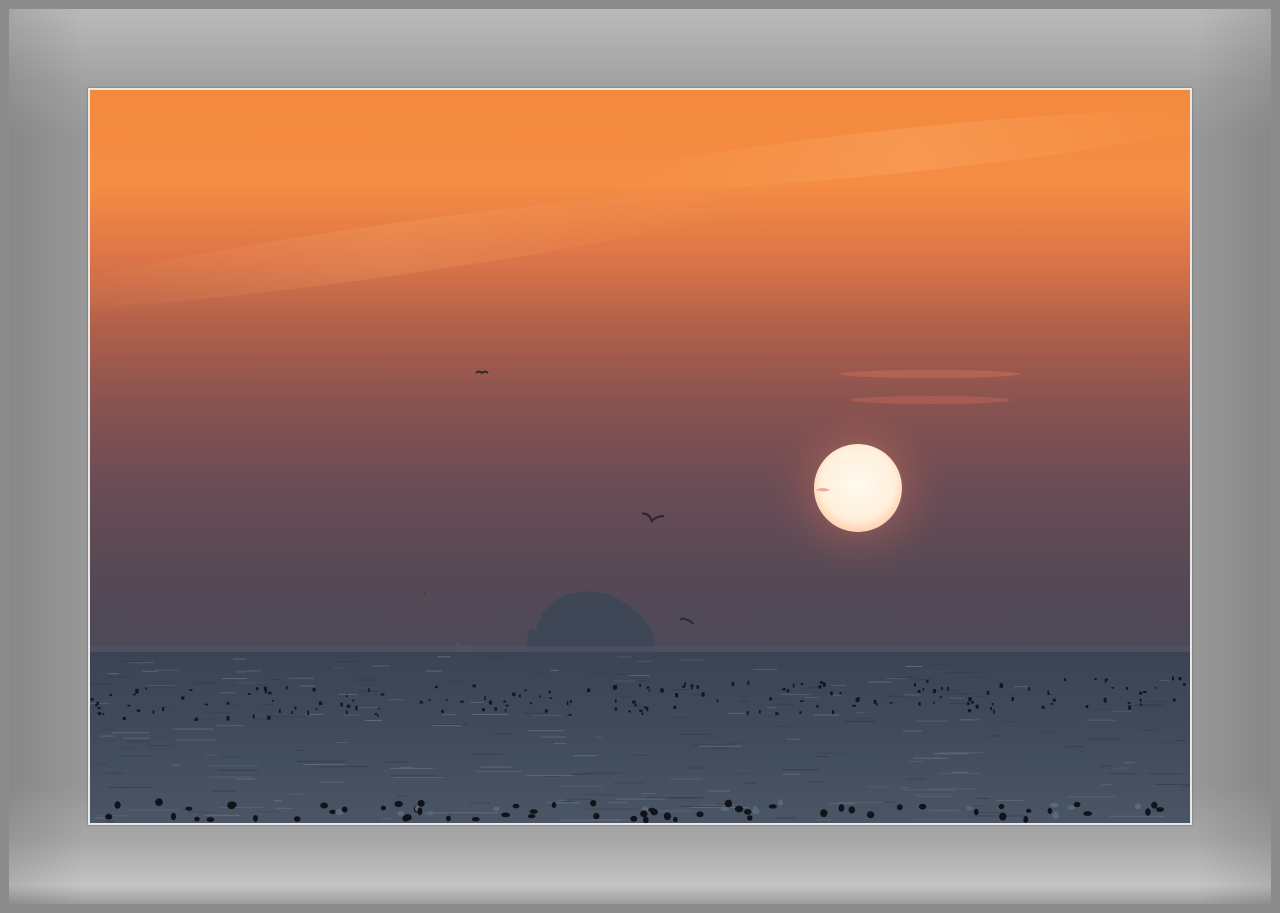 The image size is (1280, 913). What do you see at coordinates (930, 374) in the screenshot?
I see `cloud-streak` at bounding box center [930, 374].